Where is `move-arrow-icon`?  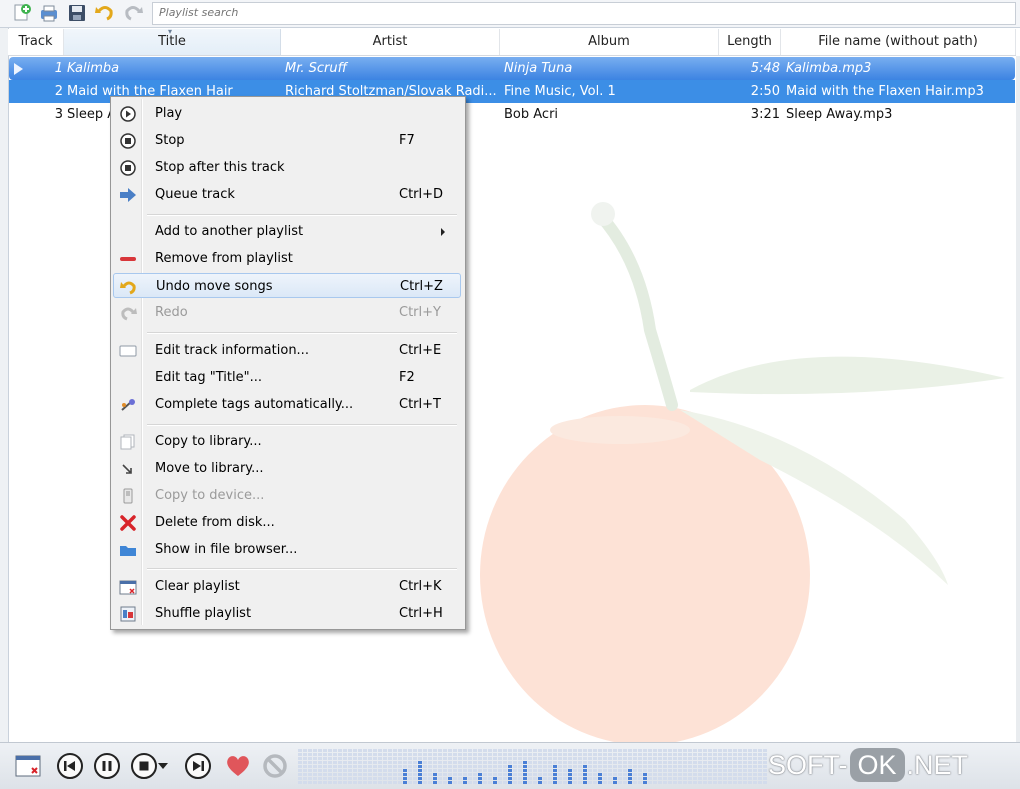
move-arrow-icon is located at coordinates (128, 469).